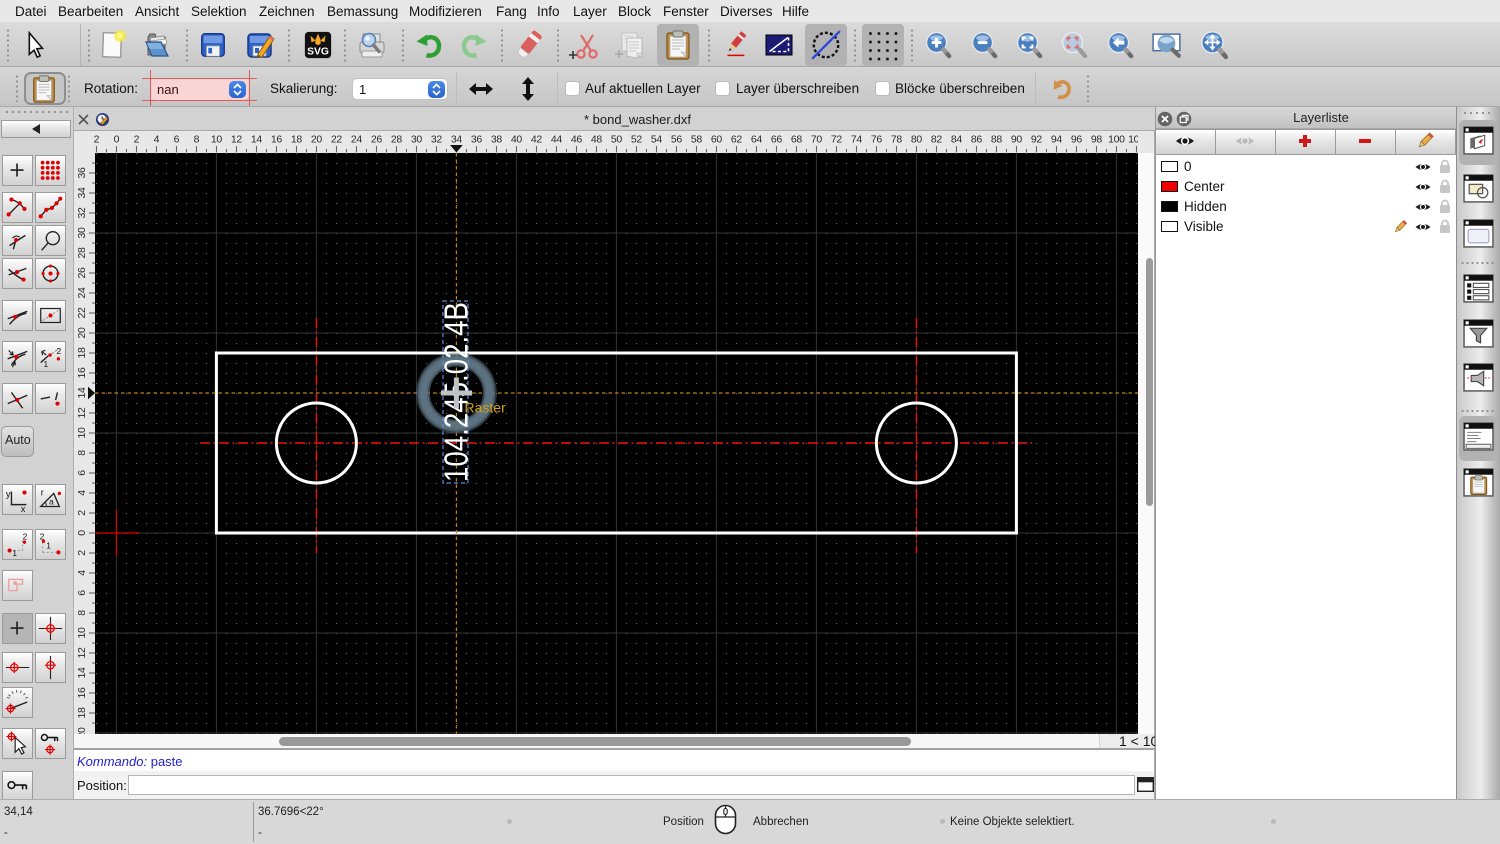 This screenshot has height=844, width=1500. I want to click on svg-text: 64, so click(757, 140).